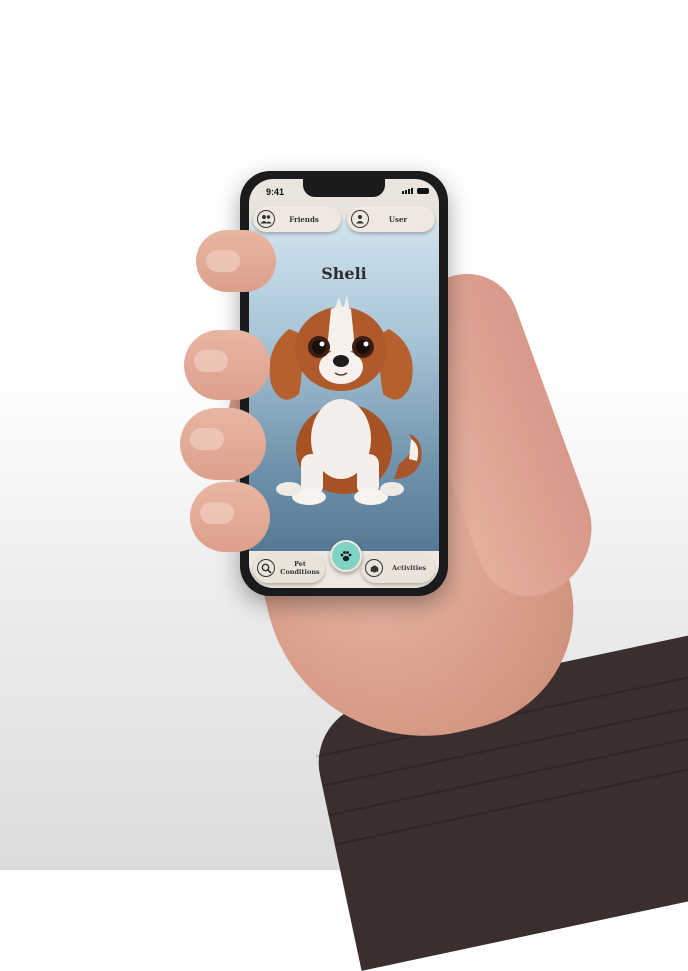  I want to click on friends-icon, so click(266, 219).